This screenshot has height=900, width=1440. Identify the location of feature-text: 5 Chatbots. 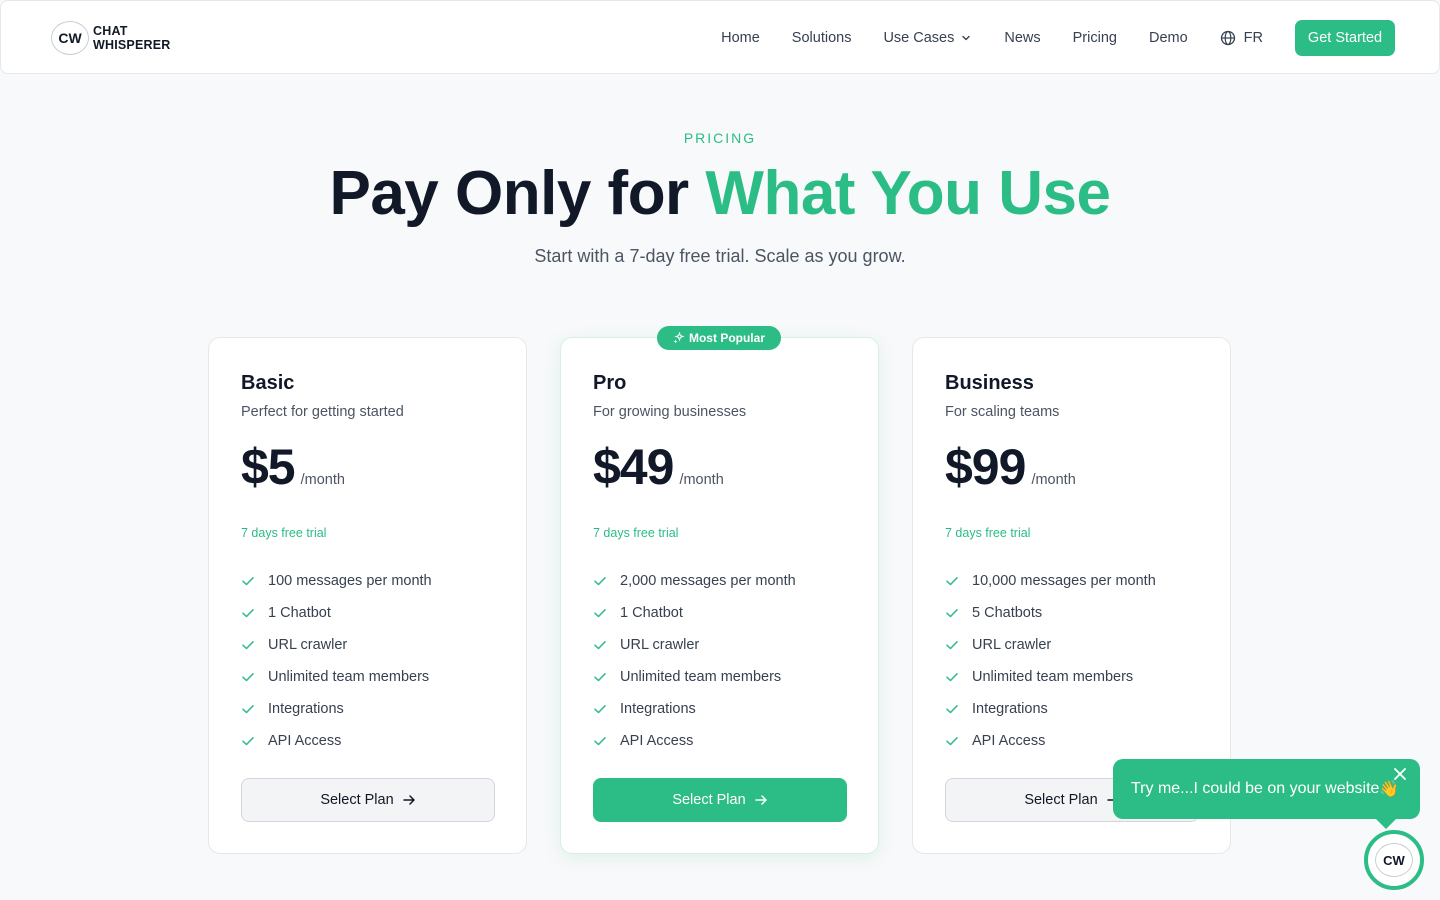
(1007, 613).